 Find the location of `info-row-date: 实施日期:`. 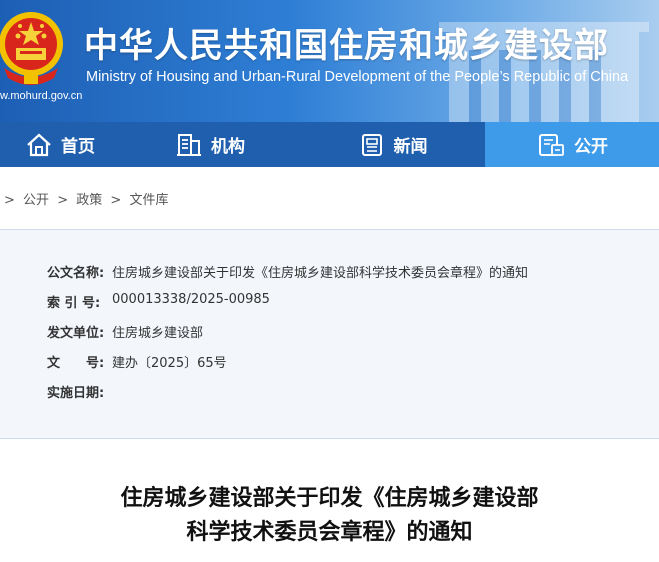

info-row-date: 实施日期: is located at coordinates (79, 391).